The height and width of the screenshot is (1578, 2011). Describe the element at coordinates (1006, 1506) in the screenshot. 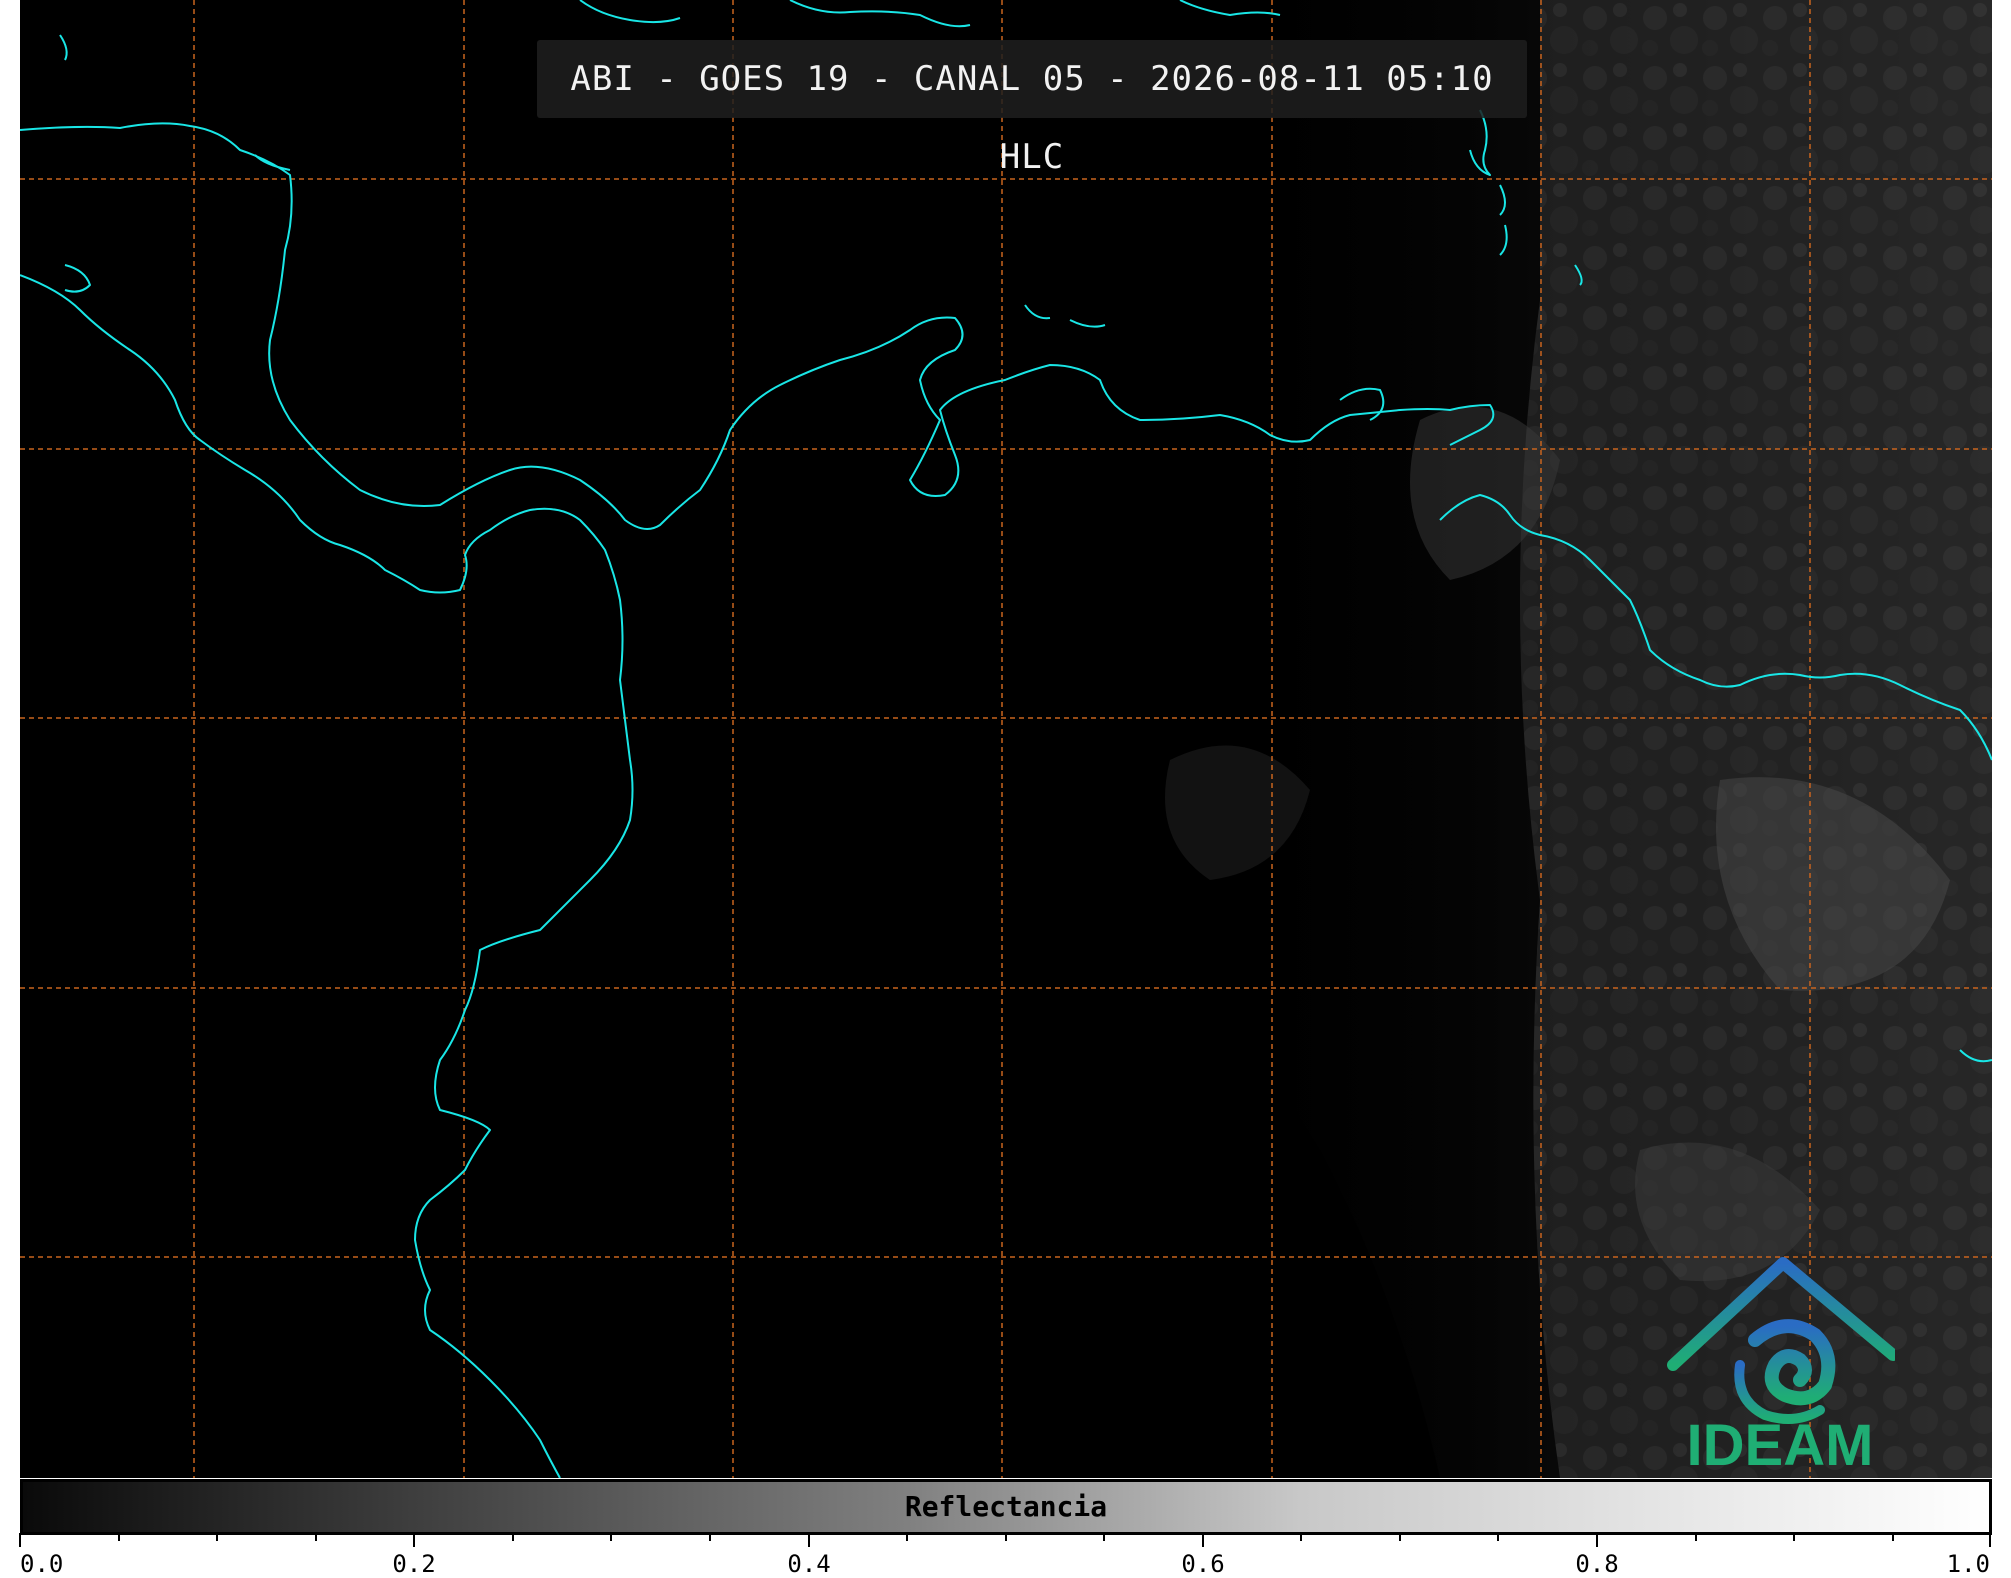

I see `colorbar-label: Reflectancia` at that location.